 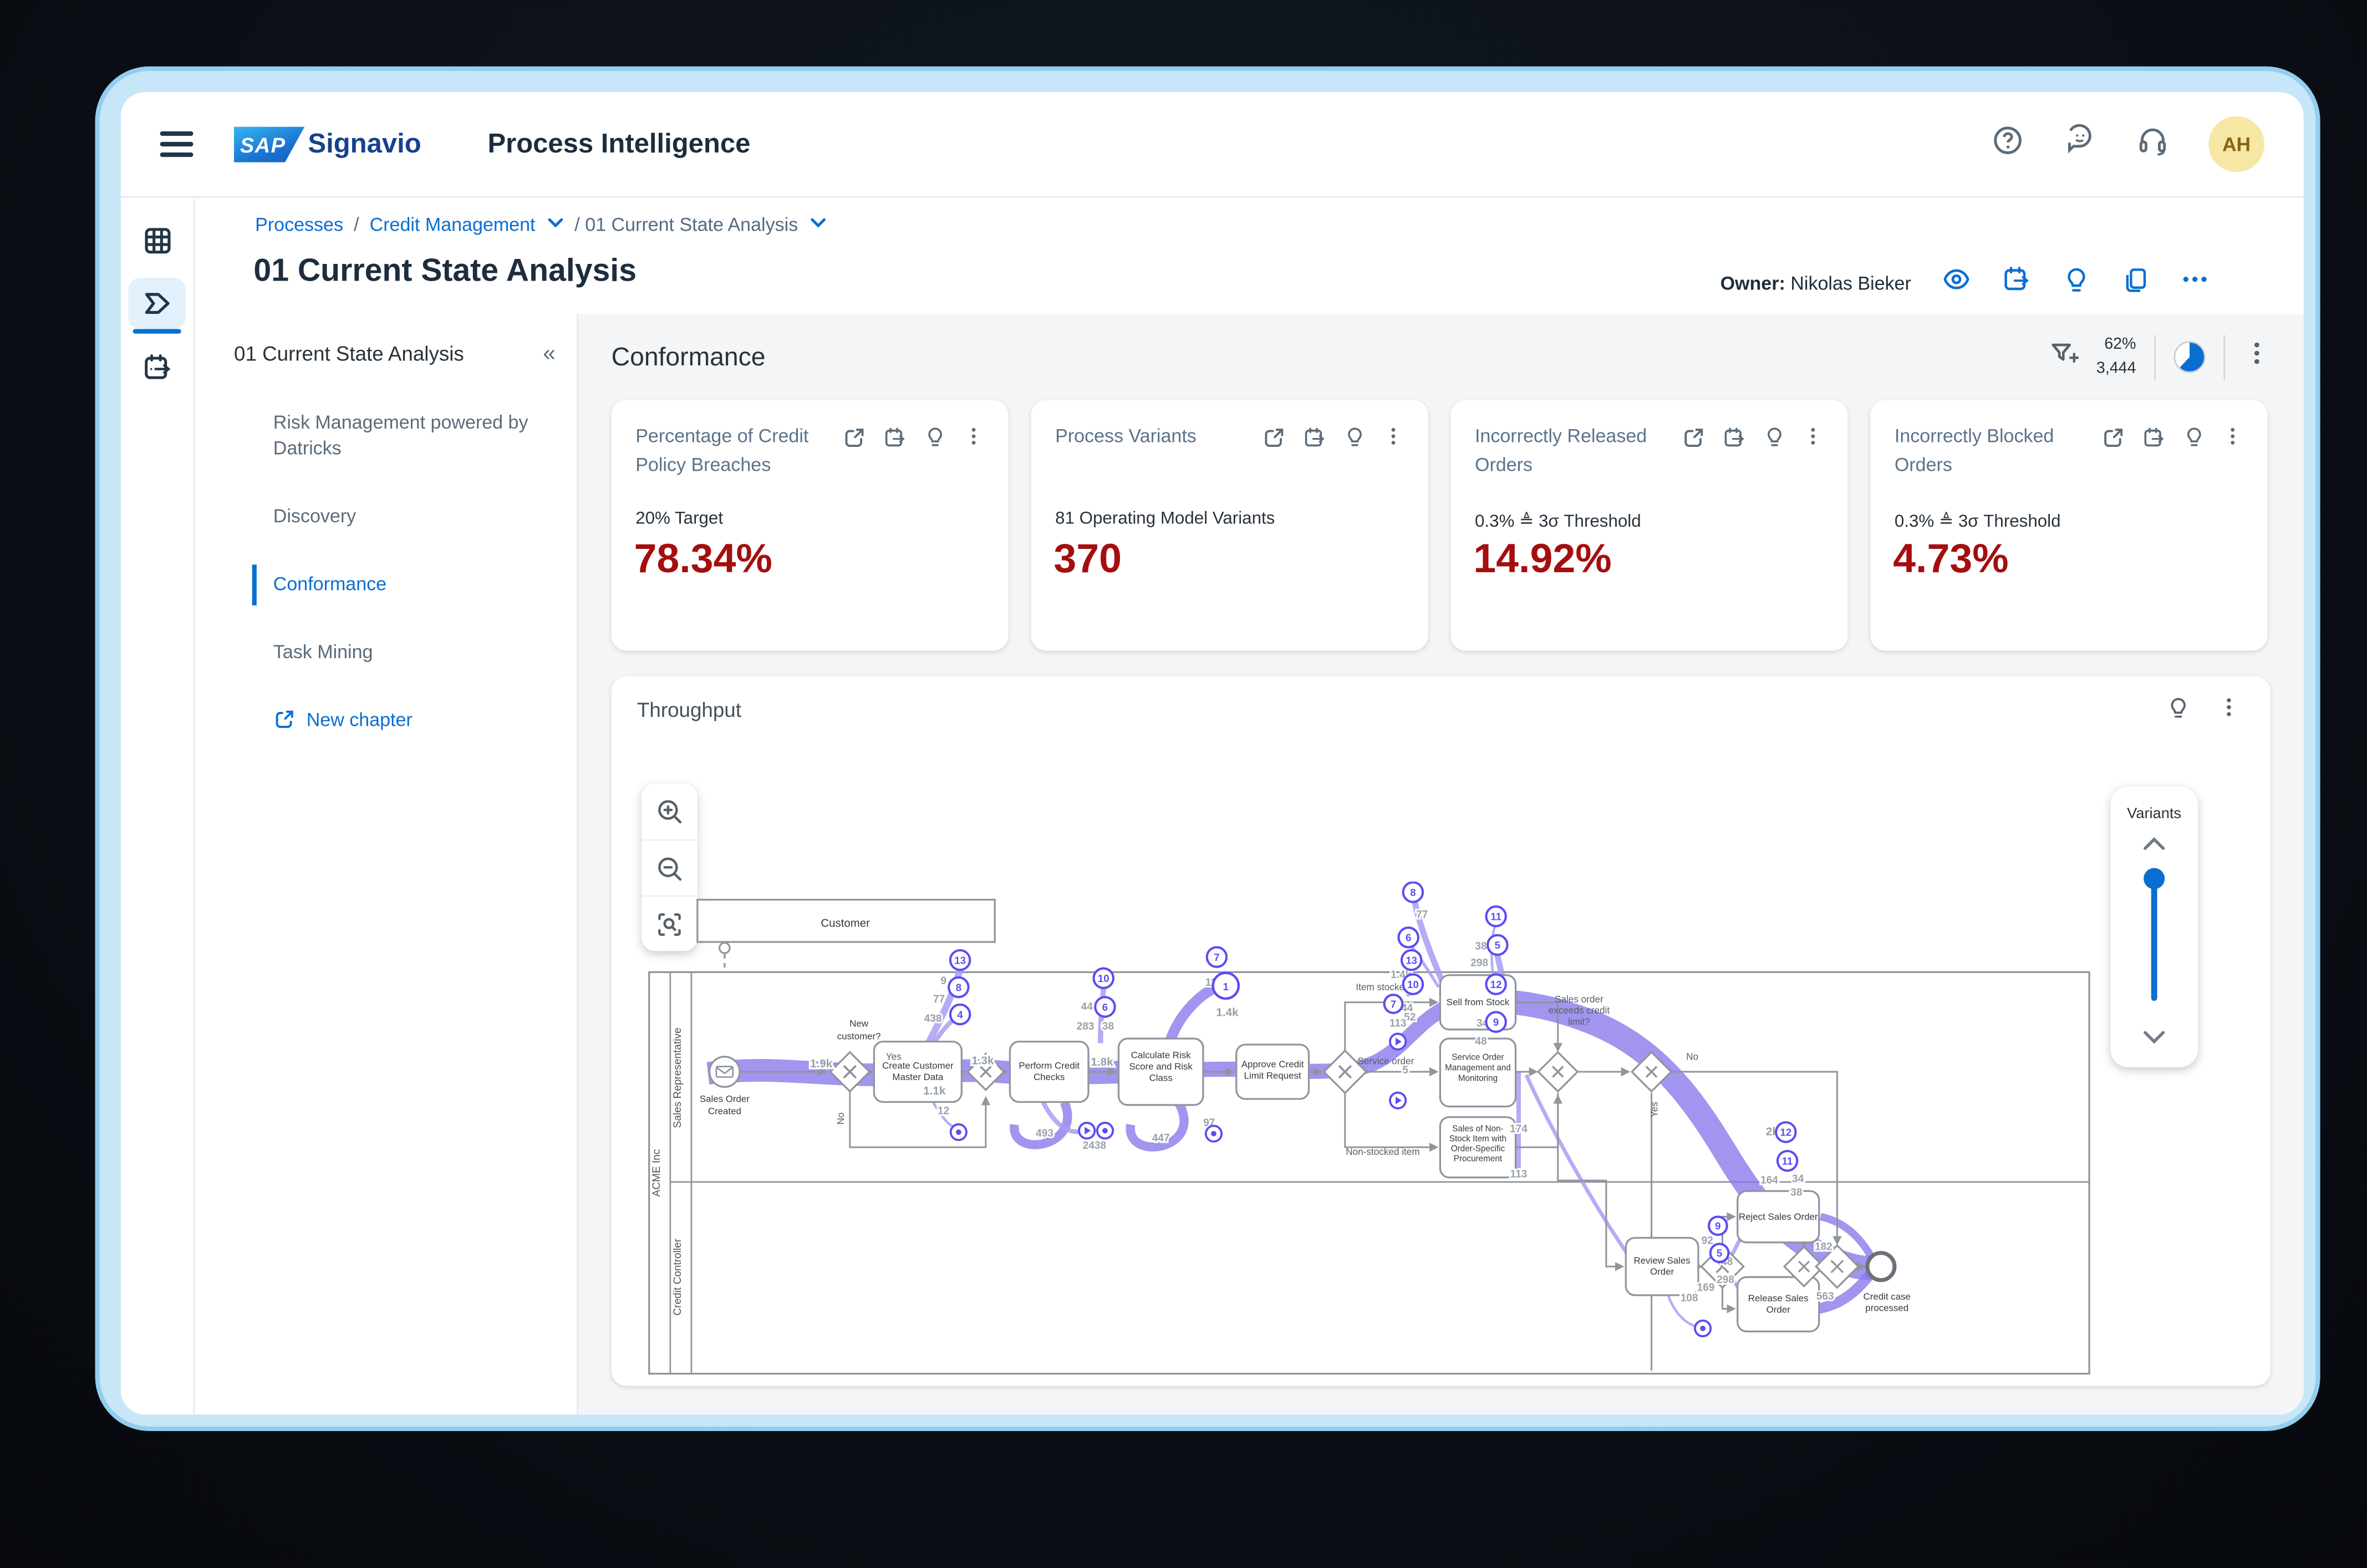 I want to click on breadcrumb-credit-management: Credit Management, so click(x=453, y=226).